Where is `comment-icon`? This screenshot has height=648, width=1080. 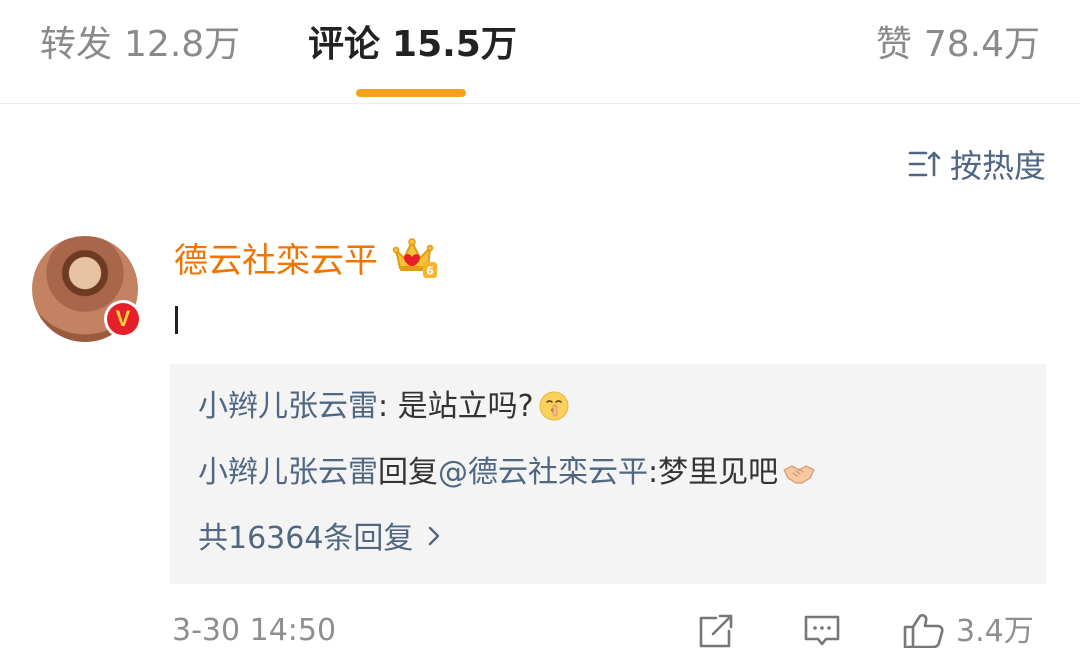
comment-icon is located at coordinates (822, 630).